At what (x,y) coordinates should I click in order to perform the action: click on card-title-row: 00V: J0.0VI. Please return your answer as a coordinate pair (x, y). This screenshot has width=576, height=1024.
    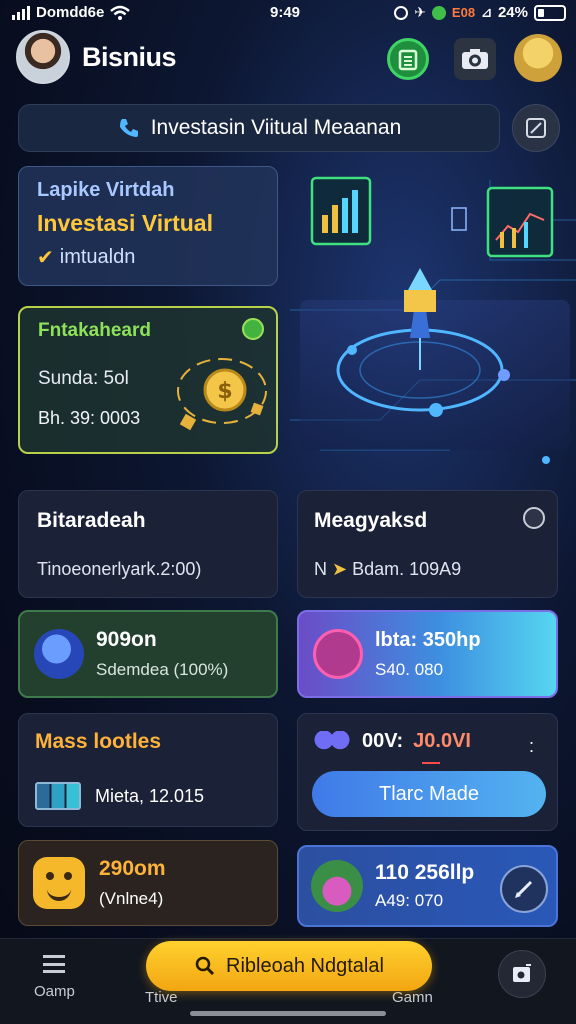
    Looking at the image, I should click on (427, 741).